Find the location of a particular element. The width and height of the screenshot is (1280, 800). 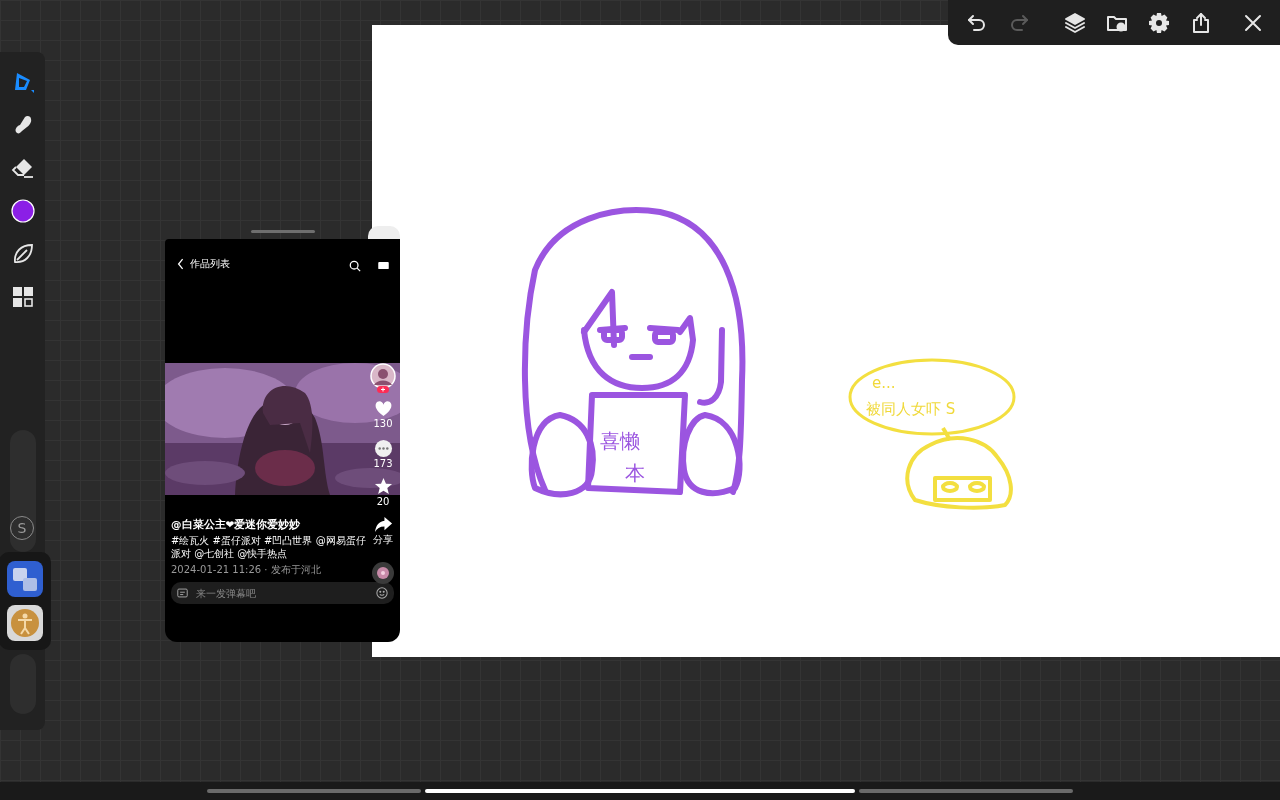

gear-icon is located at coordinates (1159, 22).